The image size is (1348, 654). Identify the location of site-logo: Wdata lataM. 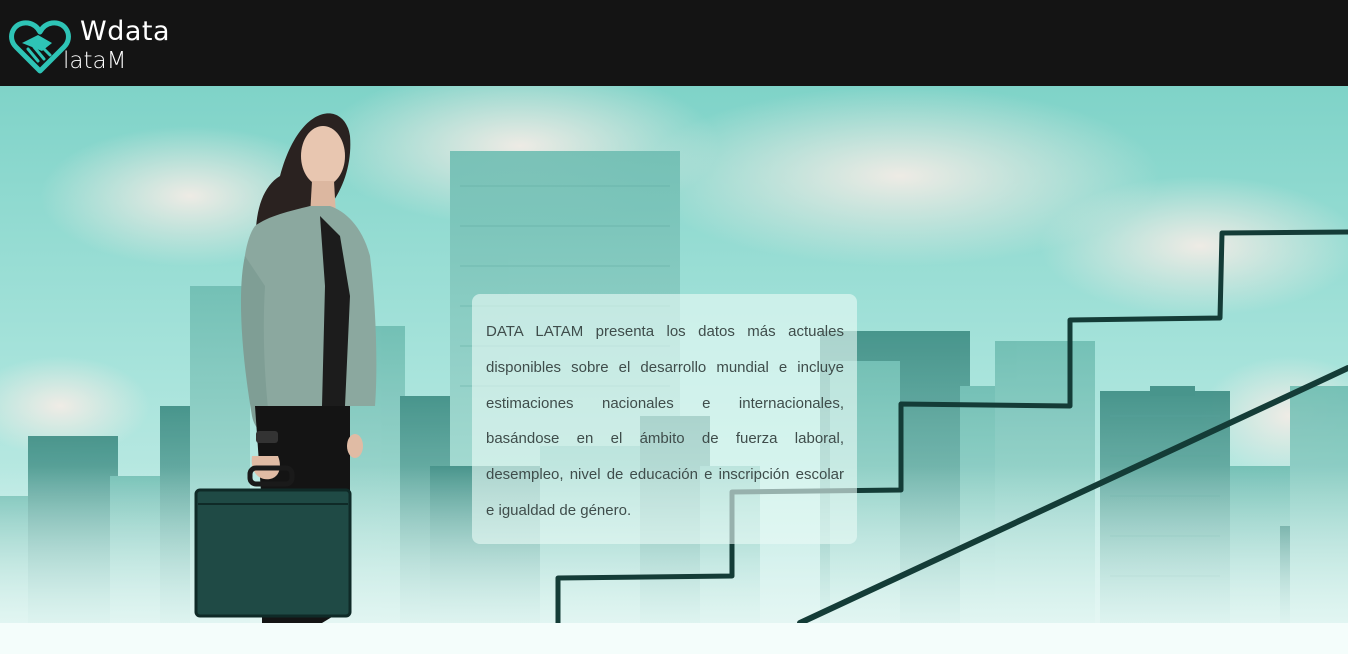
(98, 45).